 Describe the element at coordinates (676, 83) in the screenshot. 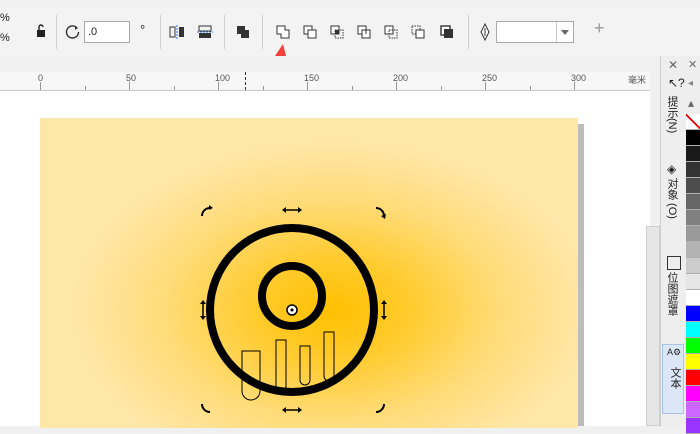

I see `help-icon: ↖?` at that location.